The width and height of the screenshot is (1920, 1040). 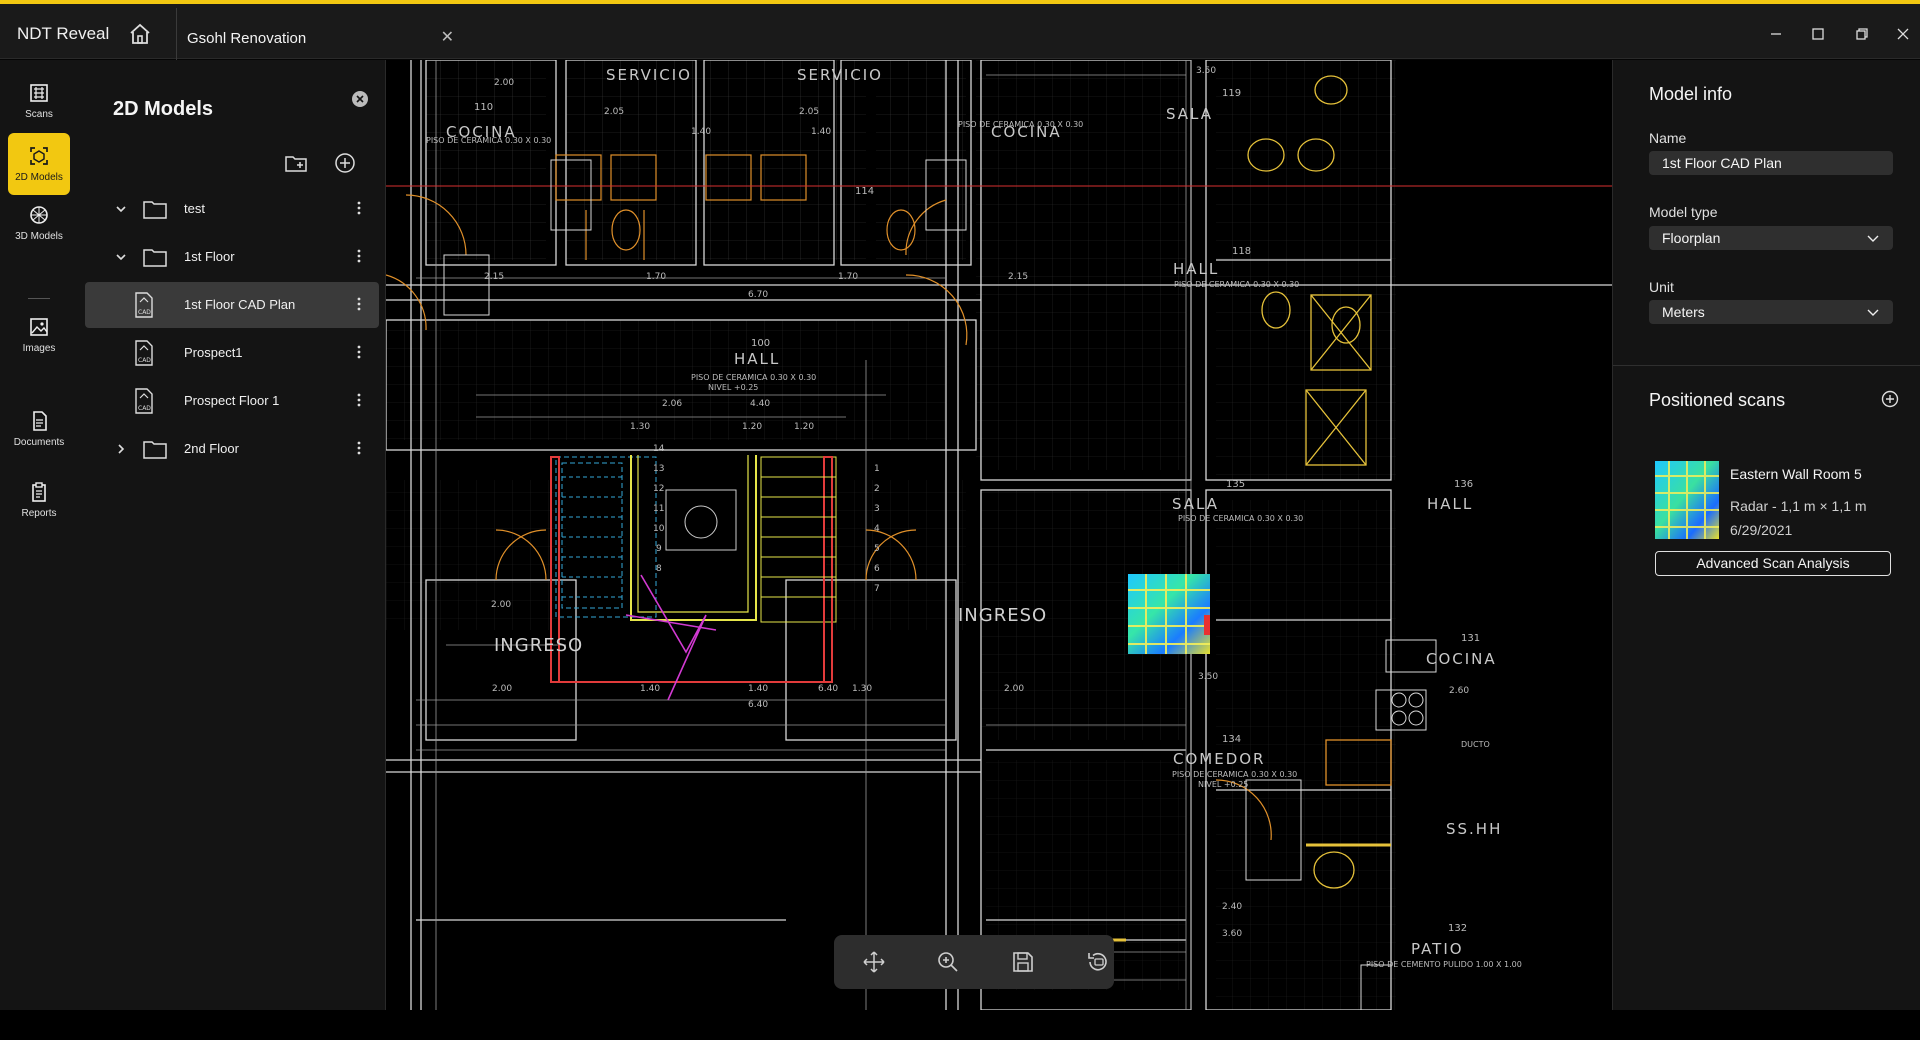 I want to click on dimension-label: 6.70, so click(x=758, y=295).